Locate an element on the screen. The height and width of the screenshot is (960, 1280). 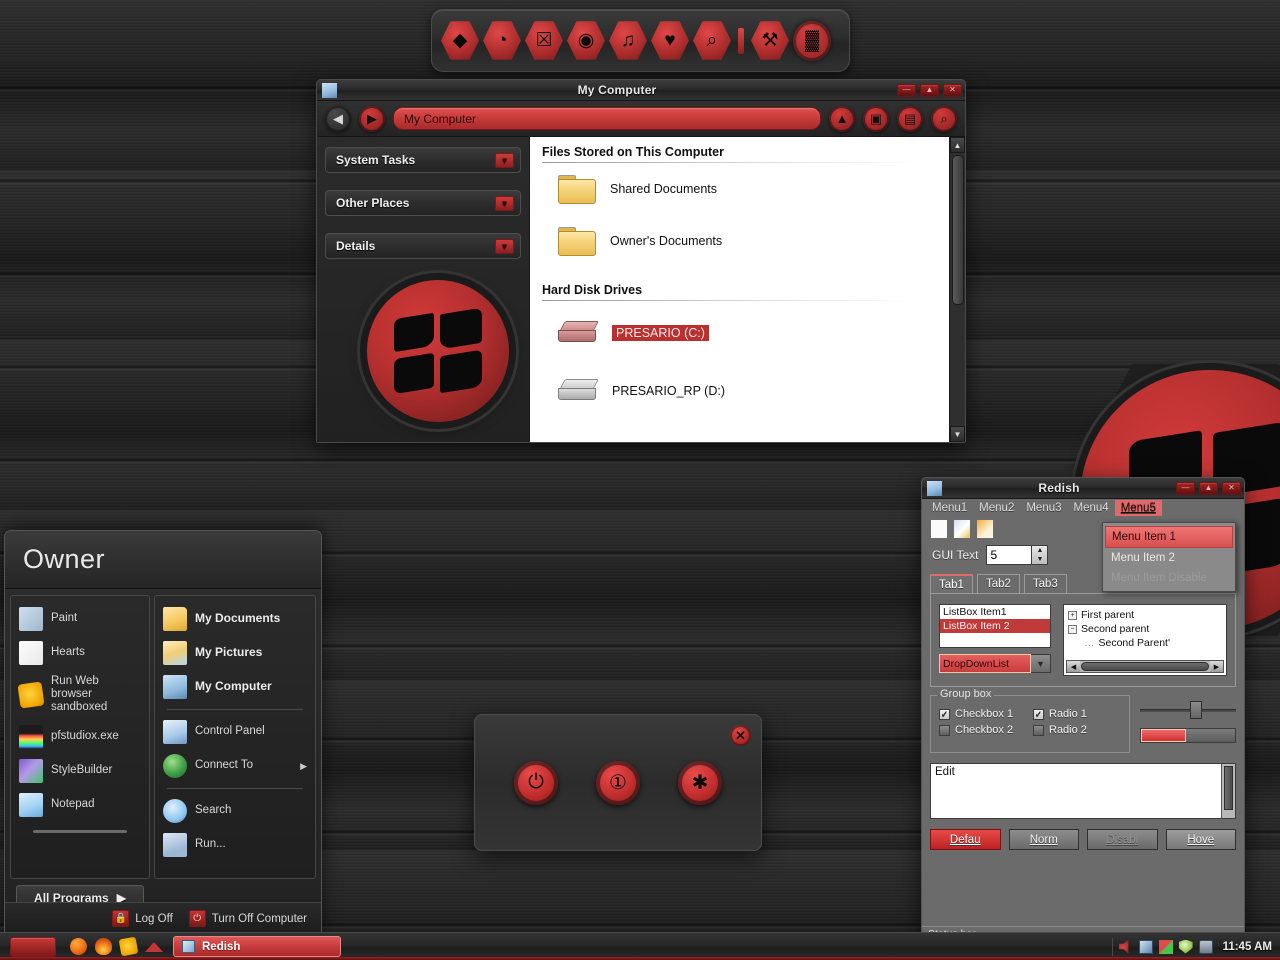
clock: 11:45 AM is located at coordinates (1245, 947).